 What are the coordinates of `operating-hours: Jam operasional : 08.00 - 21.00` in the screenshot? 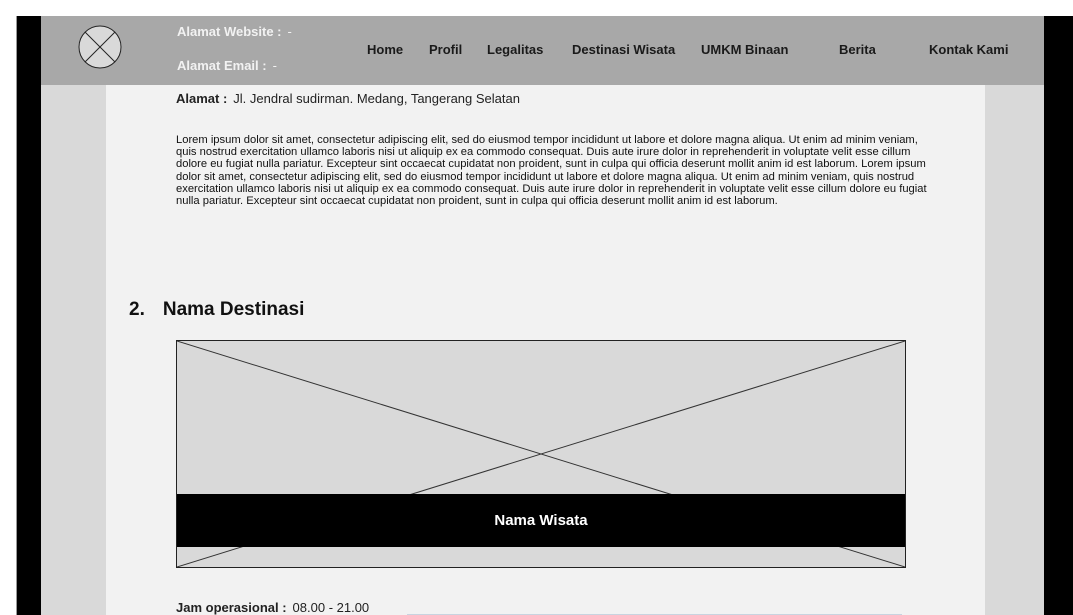 It's located at (272, 607).